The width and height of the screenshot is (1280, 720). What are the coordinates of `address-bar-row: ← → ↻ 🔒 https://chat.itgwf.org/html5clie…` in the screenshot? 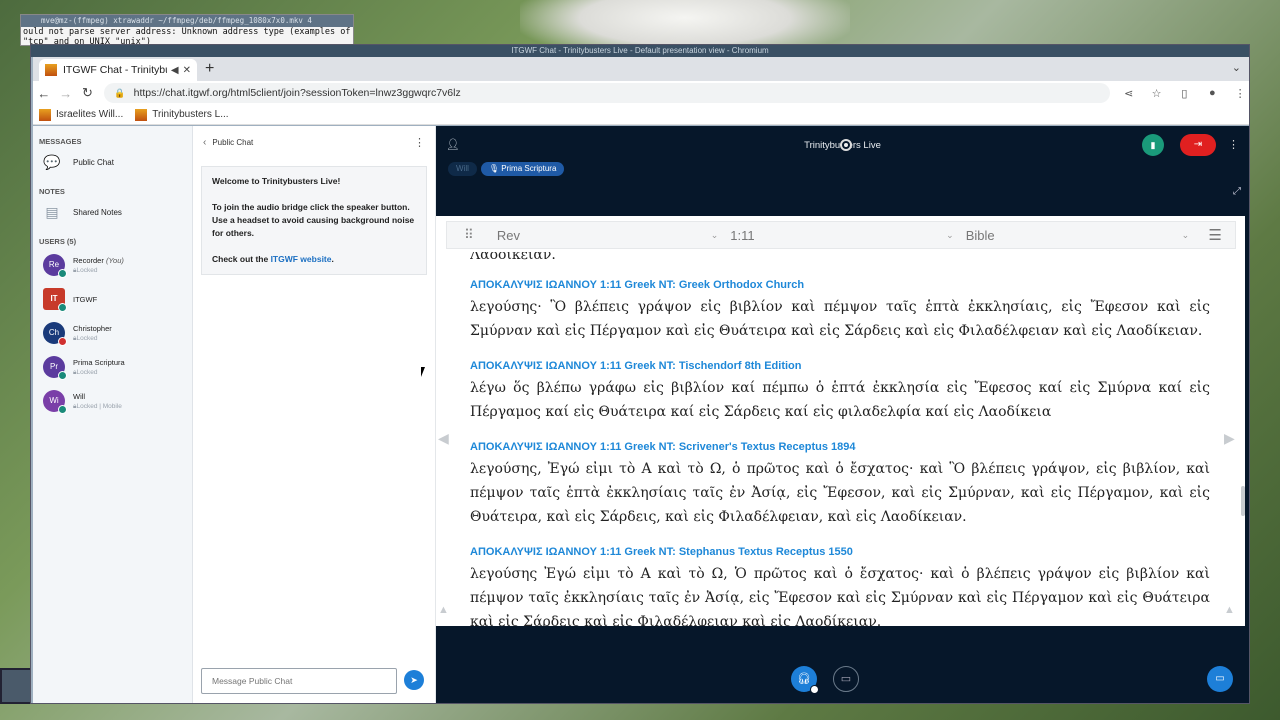 It's located at (641, 93).